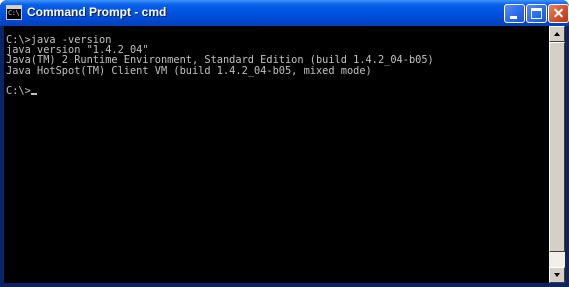  I want to click on scroll-up-button, so click(557, 34).